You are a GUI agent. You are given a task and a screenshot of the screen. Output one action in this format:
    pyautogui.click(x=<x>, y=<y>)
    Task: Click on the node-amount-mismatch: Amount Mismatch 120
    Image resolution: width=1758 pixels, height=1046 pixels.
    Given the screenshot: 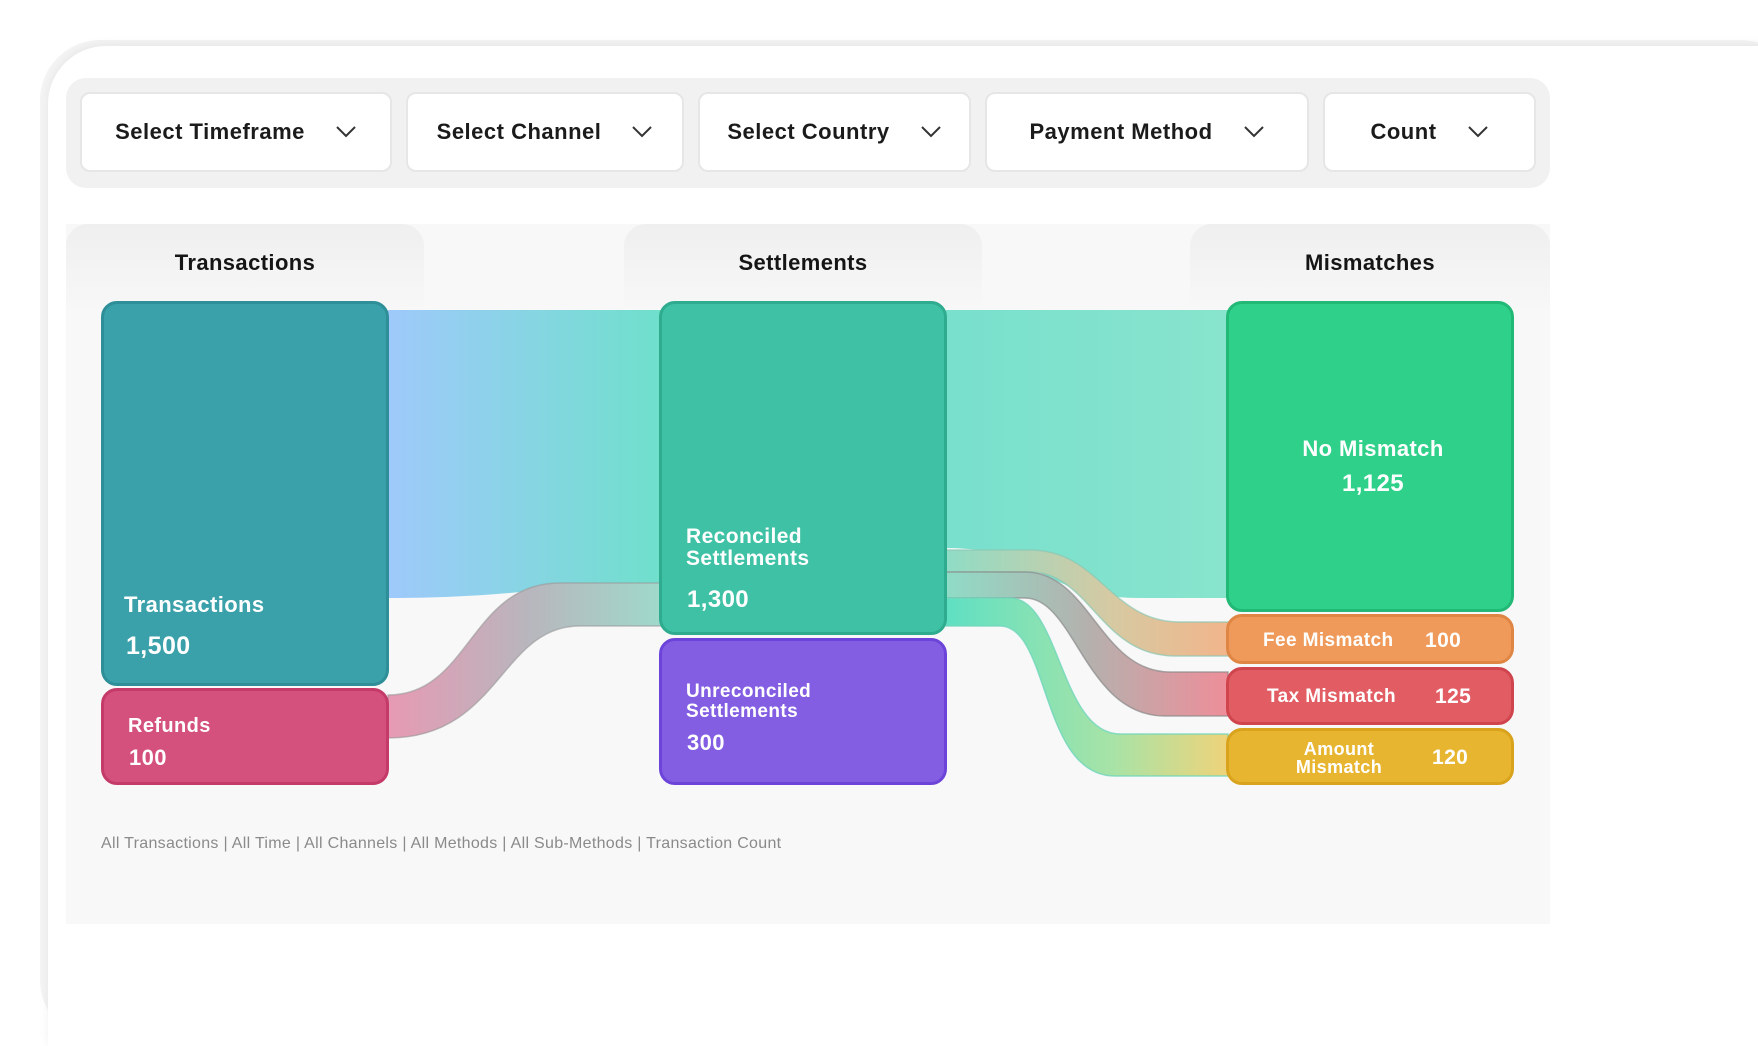 What is the action you would take?
    pyautogui.click(x=1370, y=756)
    